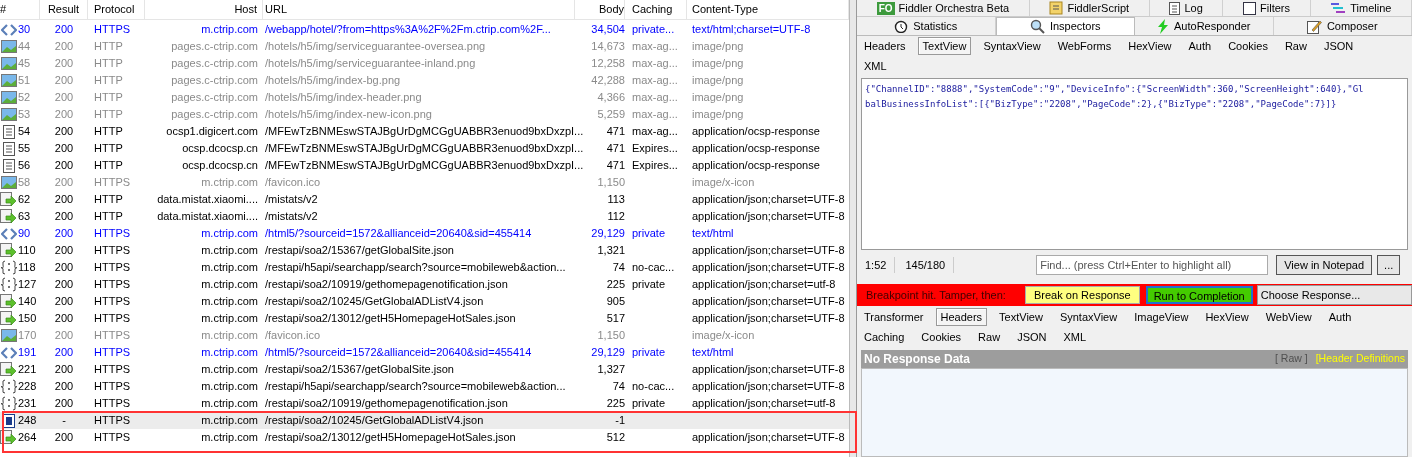  I want to click on session-row: 191 200 HTTPS m.ctrip.com /html5/?sourceid=1572&allianceid=20640&sid=455414 29,129 private text/html, so click(424, 352).